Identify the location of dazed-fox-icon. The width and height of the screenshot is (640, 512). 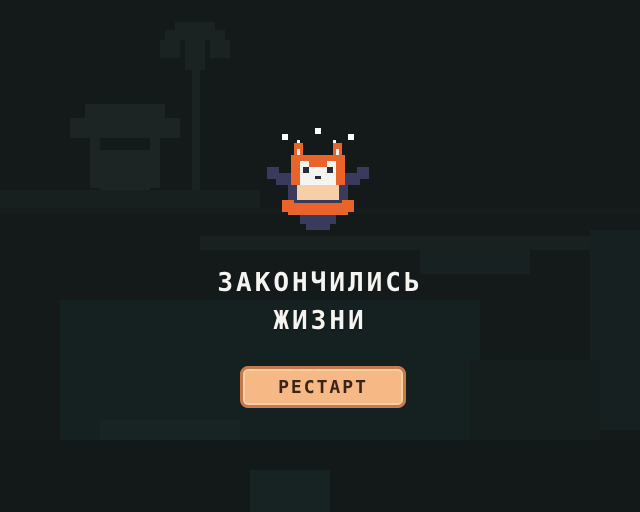
(318, 179).